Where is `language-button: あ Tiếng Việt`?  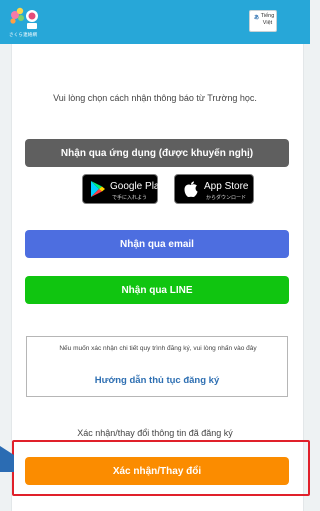
language-button: あ Tiếng Việt is located at coordinates (263, 21).